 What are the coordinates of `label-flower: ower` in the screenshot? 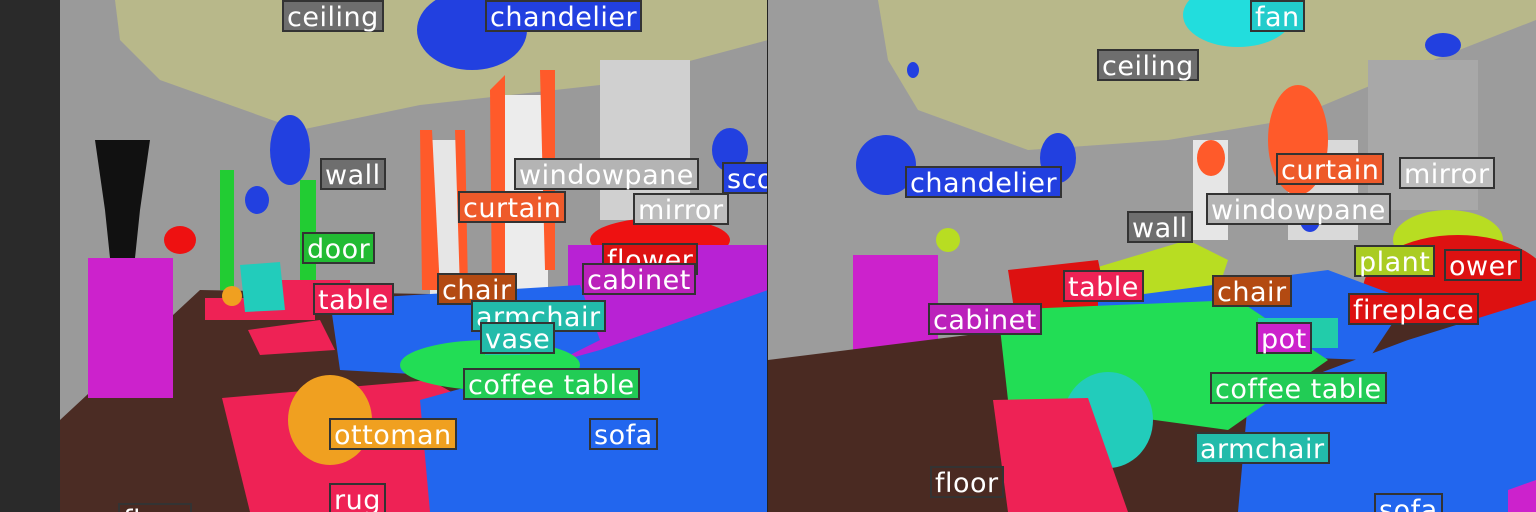 It's located at (1483, 265).